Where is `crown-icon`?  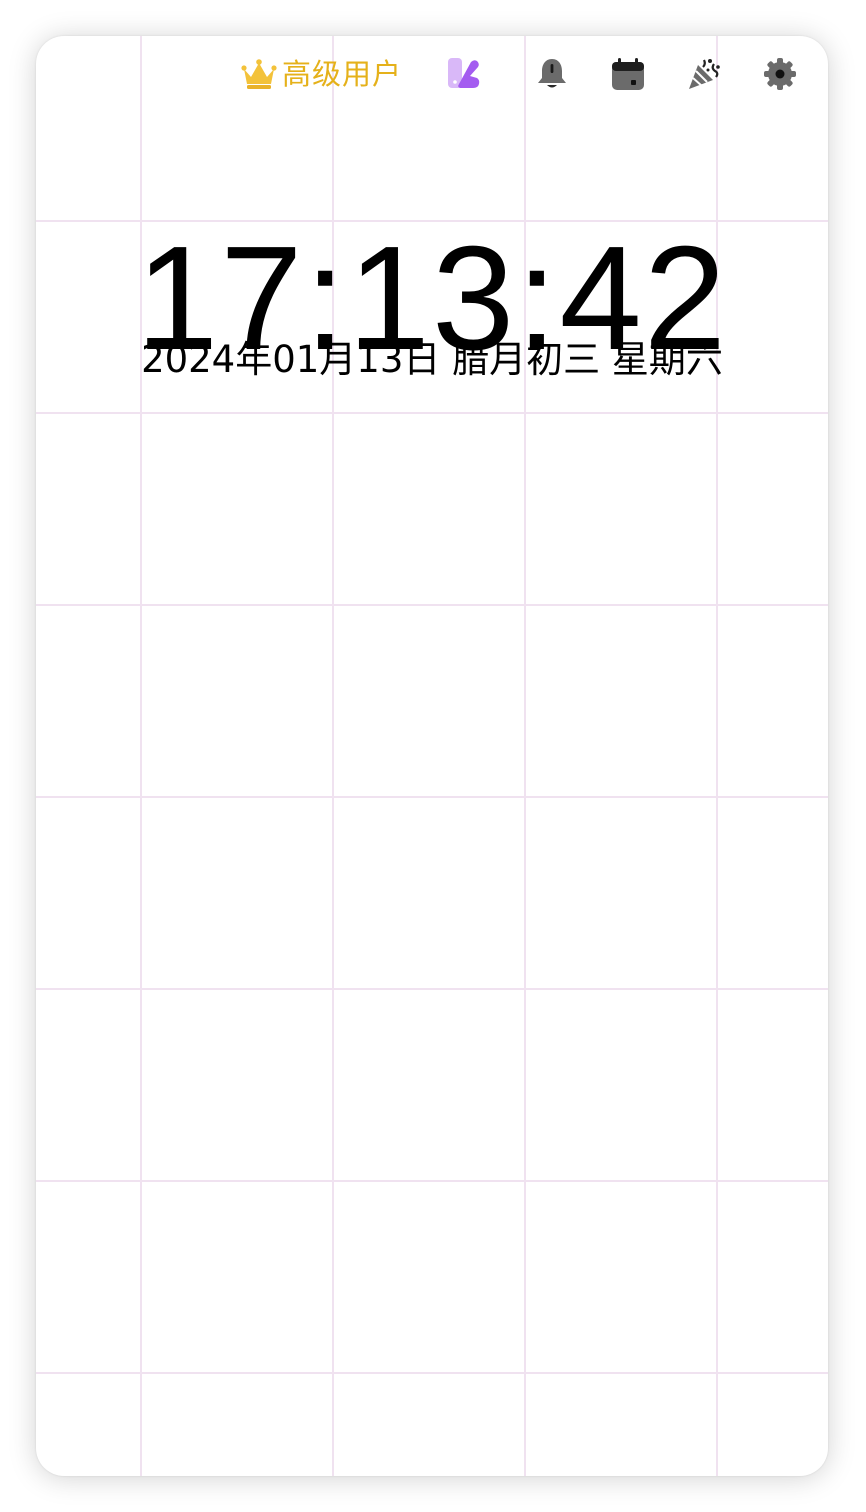 crown-icon is located at coordinates (259, 74).